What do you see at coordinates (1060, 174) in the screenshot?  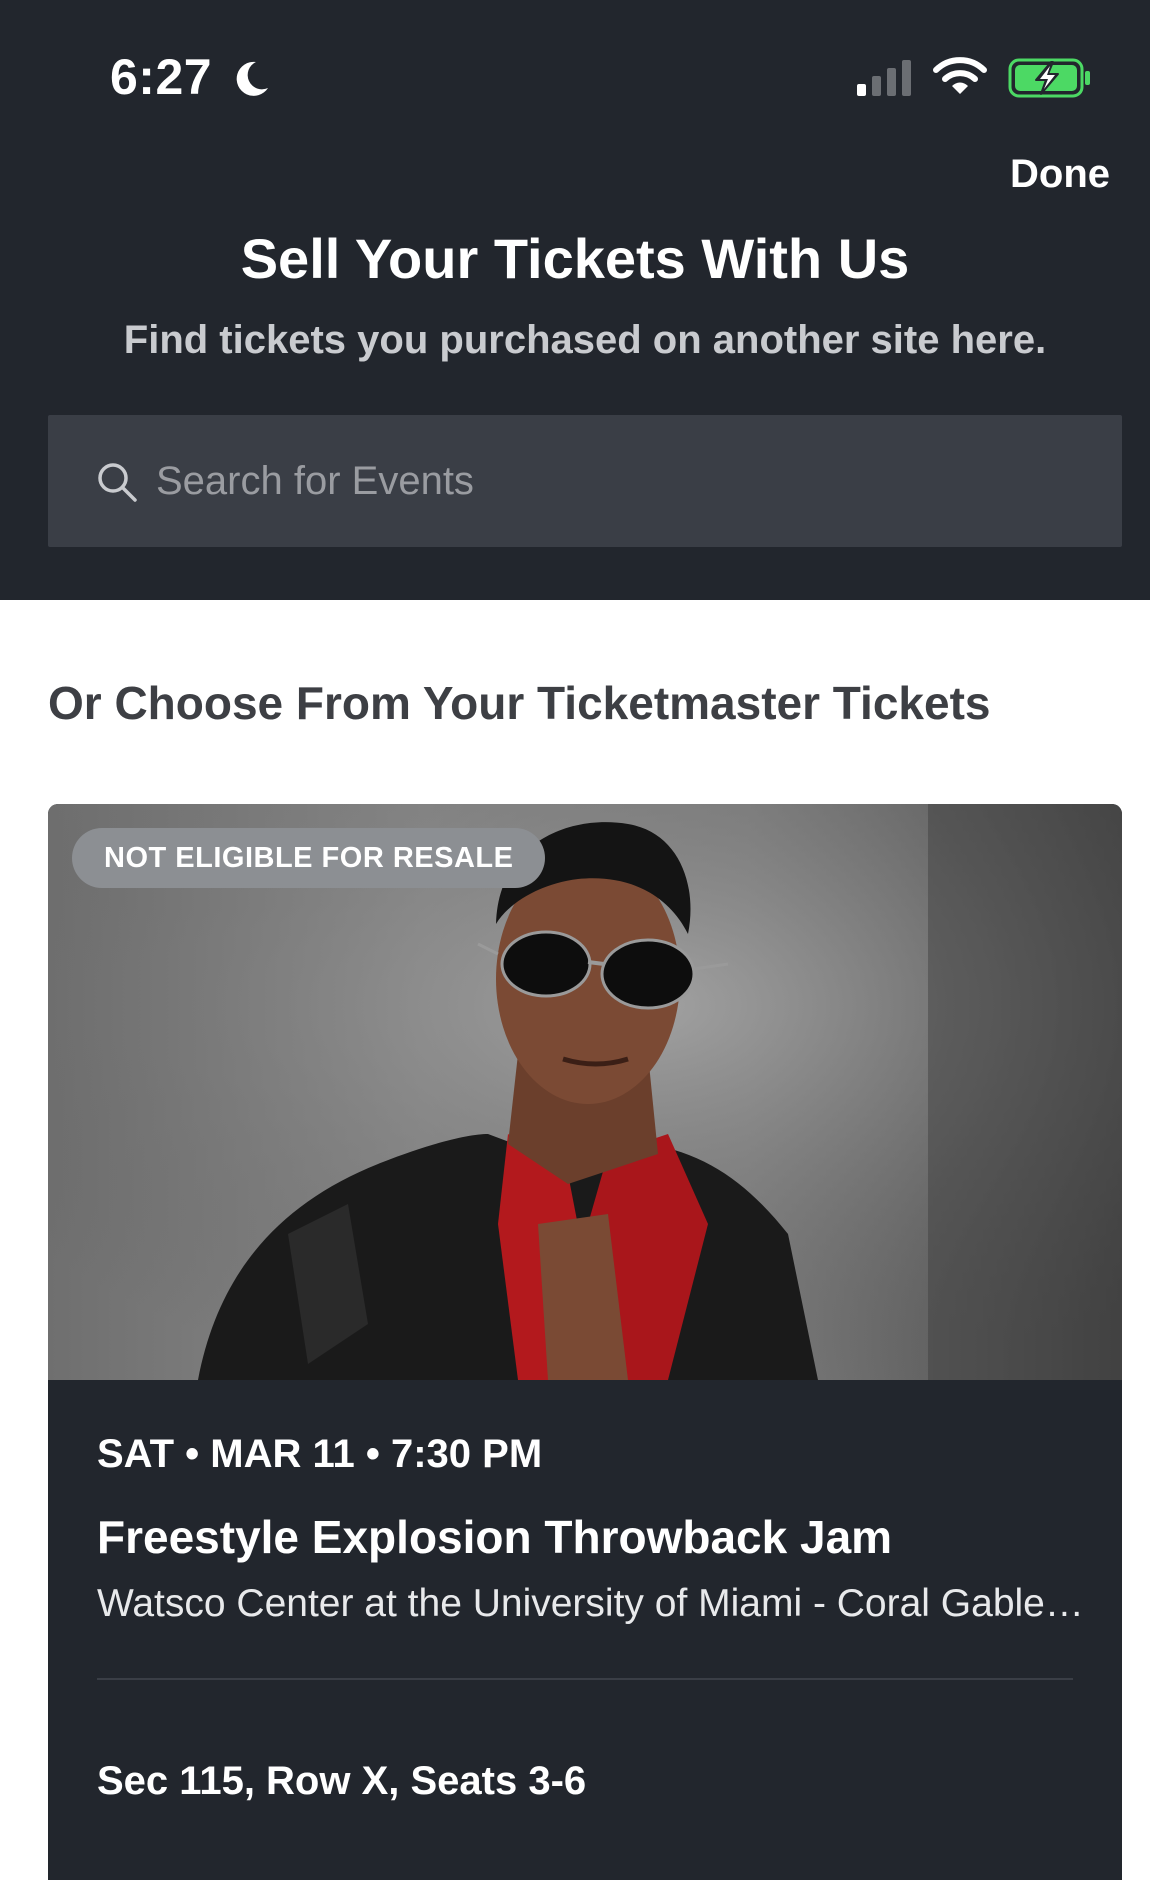 I see `done-button: Done` at bounding box center [1060, 174].